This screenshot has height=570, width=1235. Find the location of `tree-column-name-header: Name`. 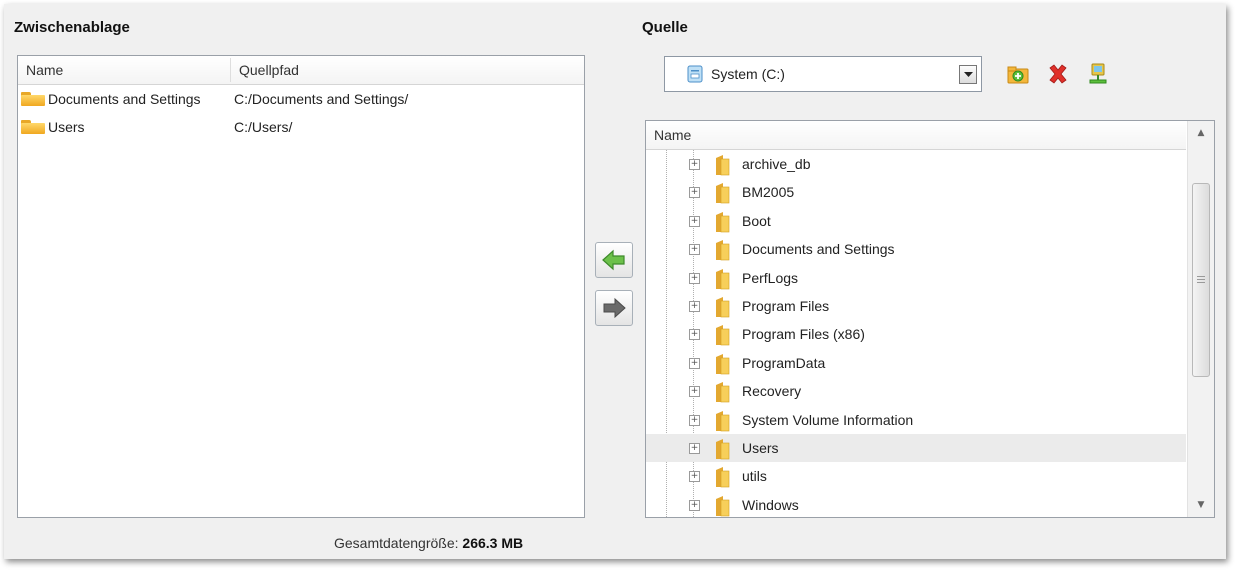

tree-column-name-header: Name is located at coordinates (672, 135).